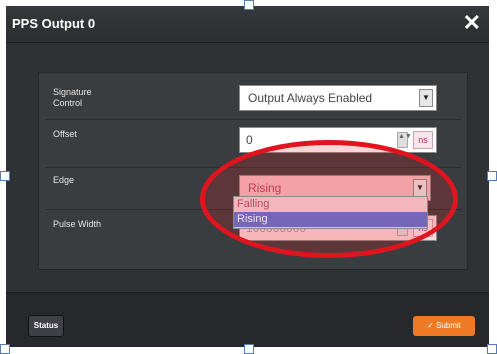 This screenshot has width=497, height=354. Describe the element at coordinates (426, 98) in the screenshot. I see `chevron-down-icon: ▼` at that location.